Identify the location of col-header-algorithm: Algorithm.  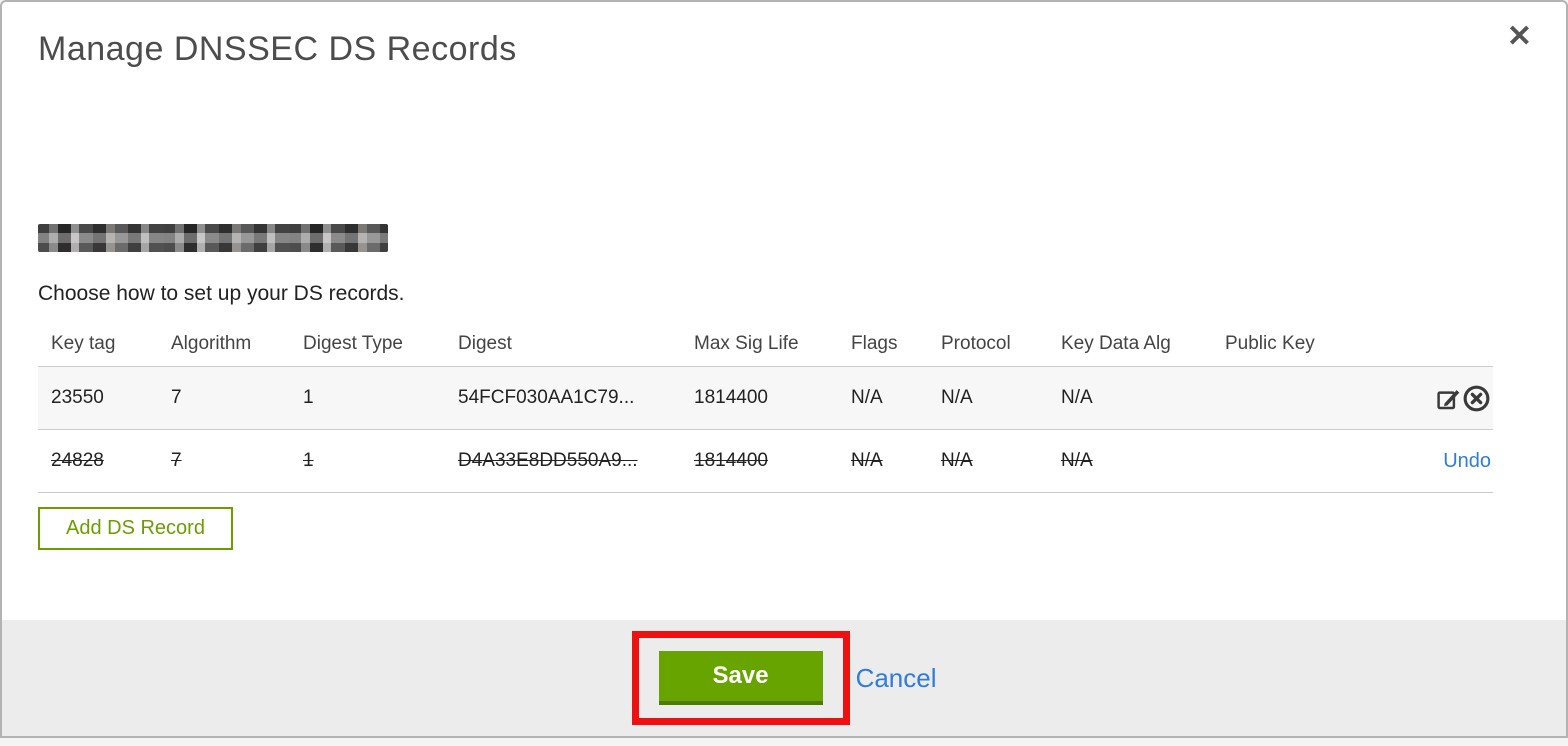
(211, 343).